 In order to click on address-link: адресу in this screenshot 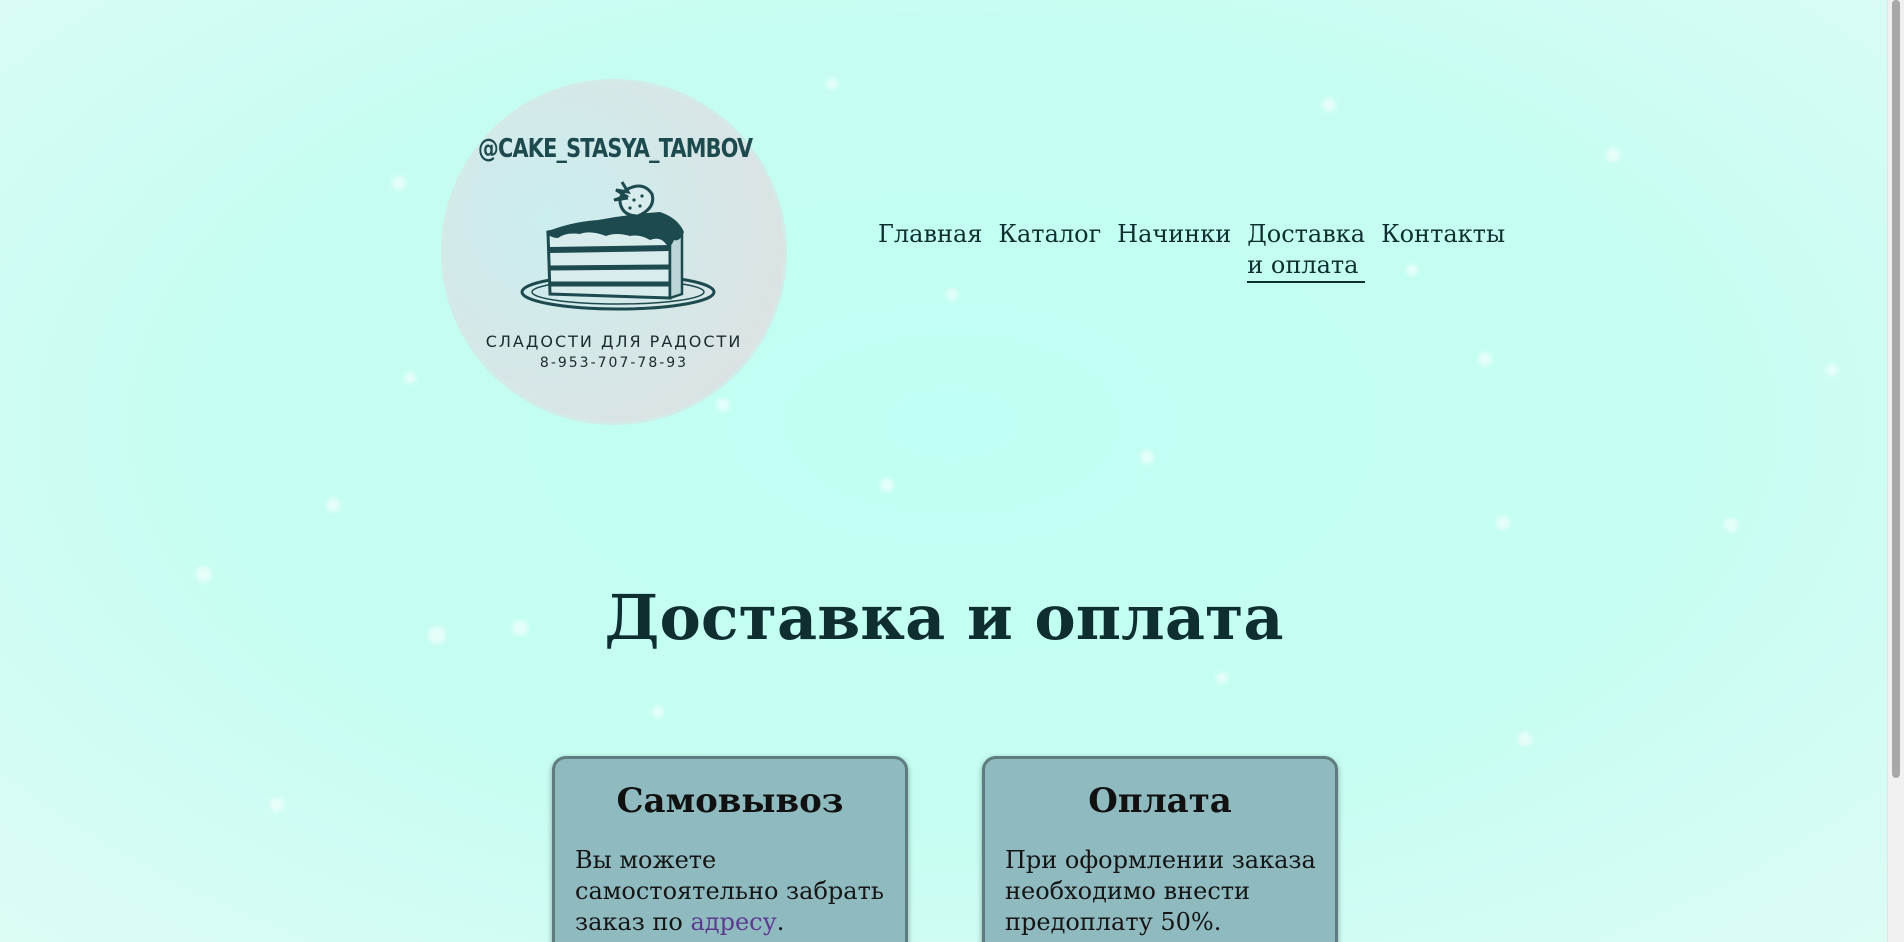, I will do `click(734, 922)`.